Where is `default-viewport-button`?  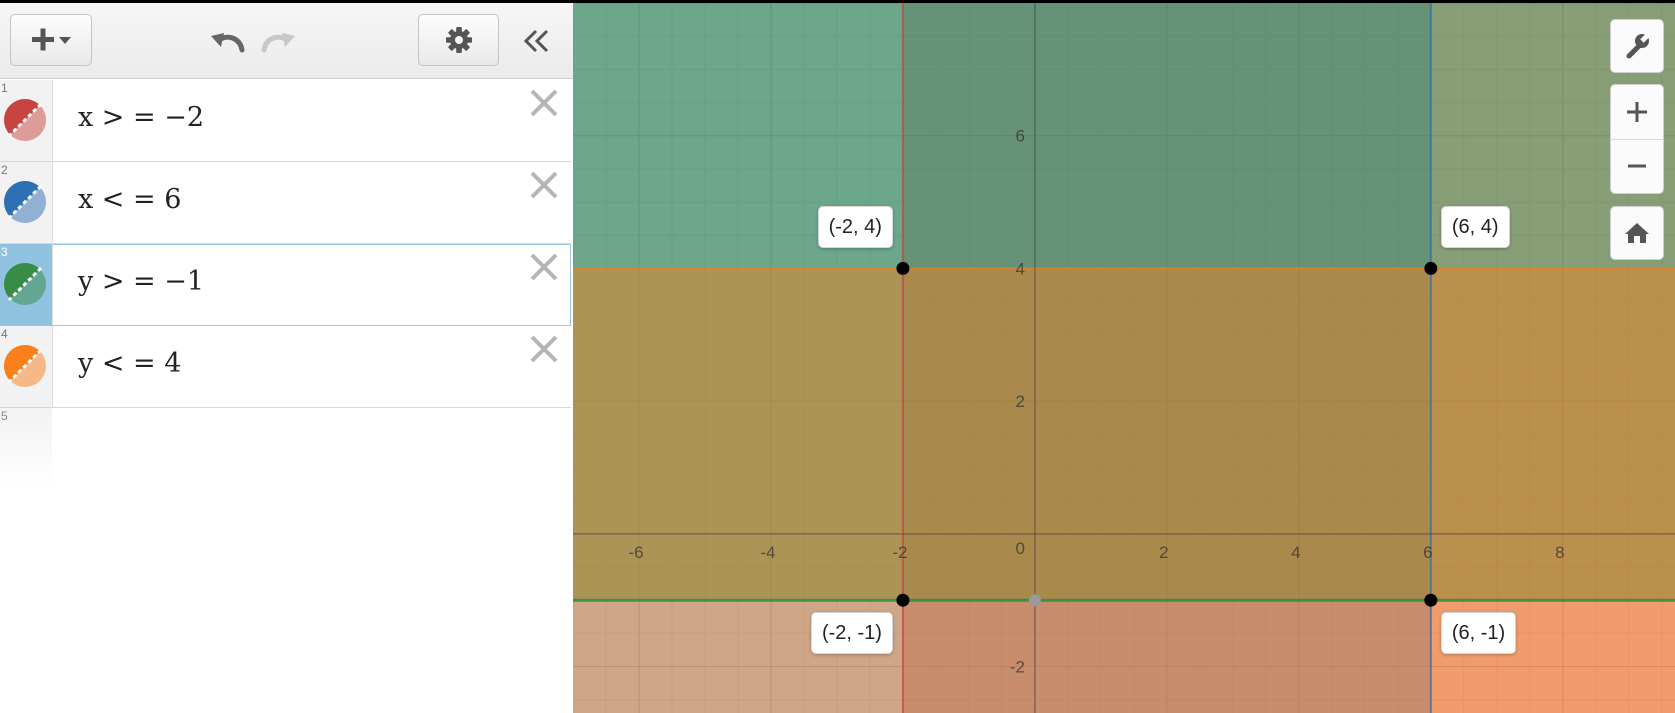 default-viewport-button is located at coordinates (1637, 233).